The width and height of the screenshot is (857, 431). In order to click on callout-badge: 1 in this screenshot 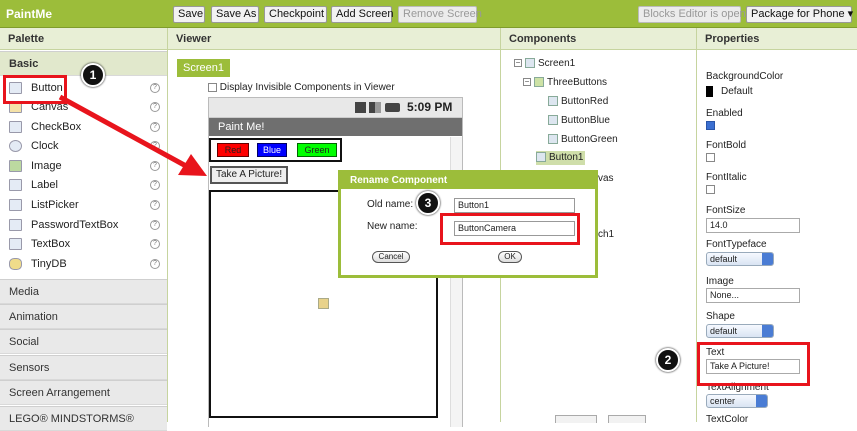, I will do `click(93, 75)`.